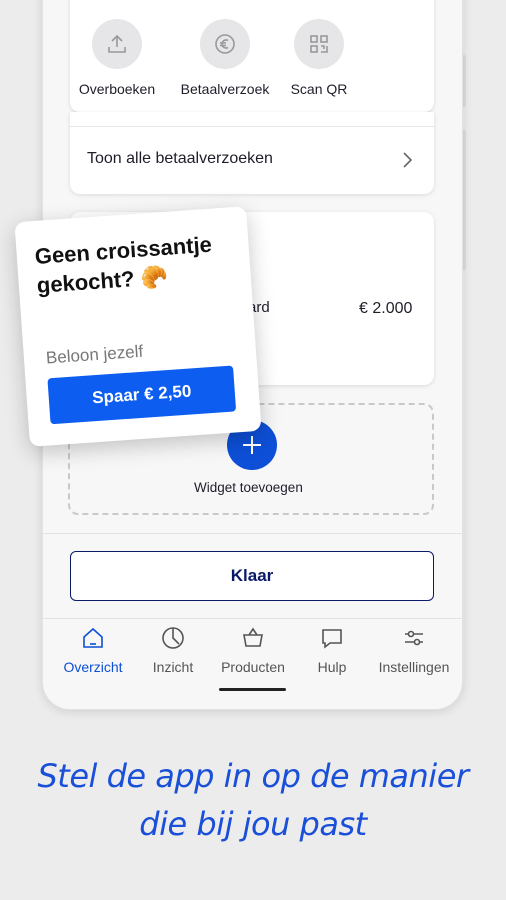  What do you see at coordinates (253, 667) in the screenshot?
I see `tab-label: Producten` at bounding box center [253, 667].